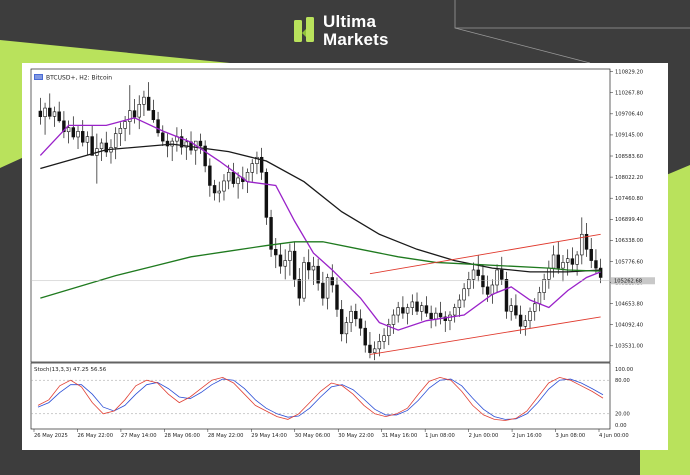 This screenshot has width=690, height=475. I want to click on x-axis-tick-label: 27 May 14:00, so click(139, 436).